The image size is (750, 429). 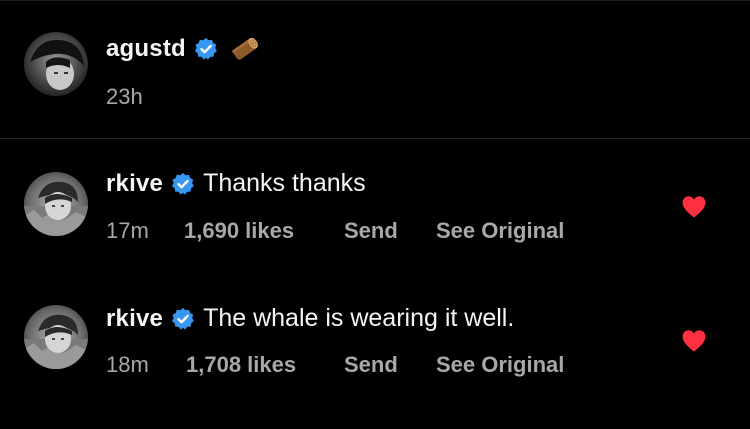 What do you see at coordinates (265, 365) in the screenshot?
I see `likes-count: 1,708 likes` at bounding box center [265, 365].